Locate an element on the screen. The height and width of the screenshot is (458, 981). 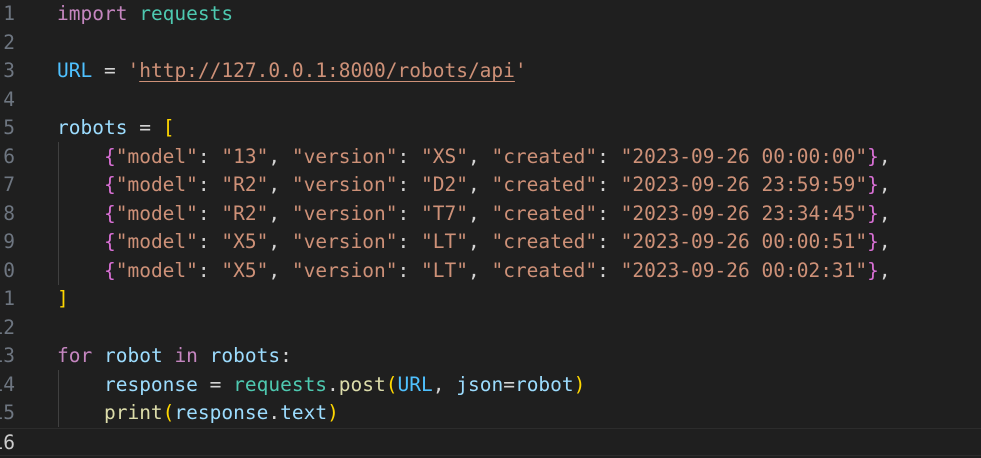
code-text: for robot in robots: is located at coordinates (174, 356).